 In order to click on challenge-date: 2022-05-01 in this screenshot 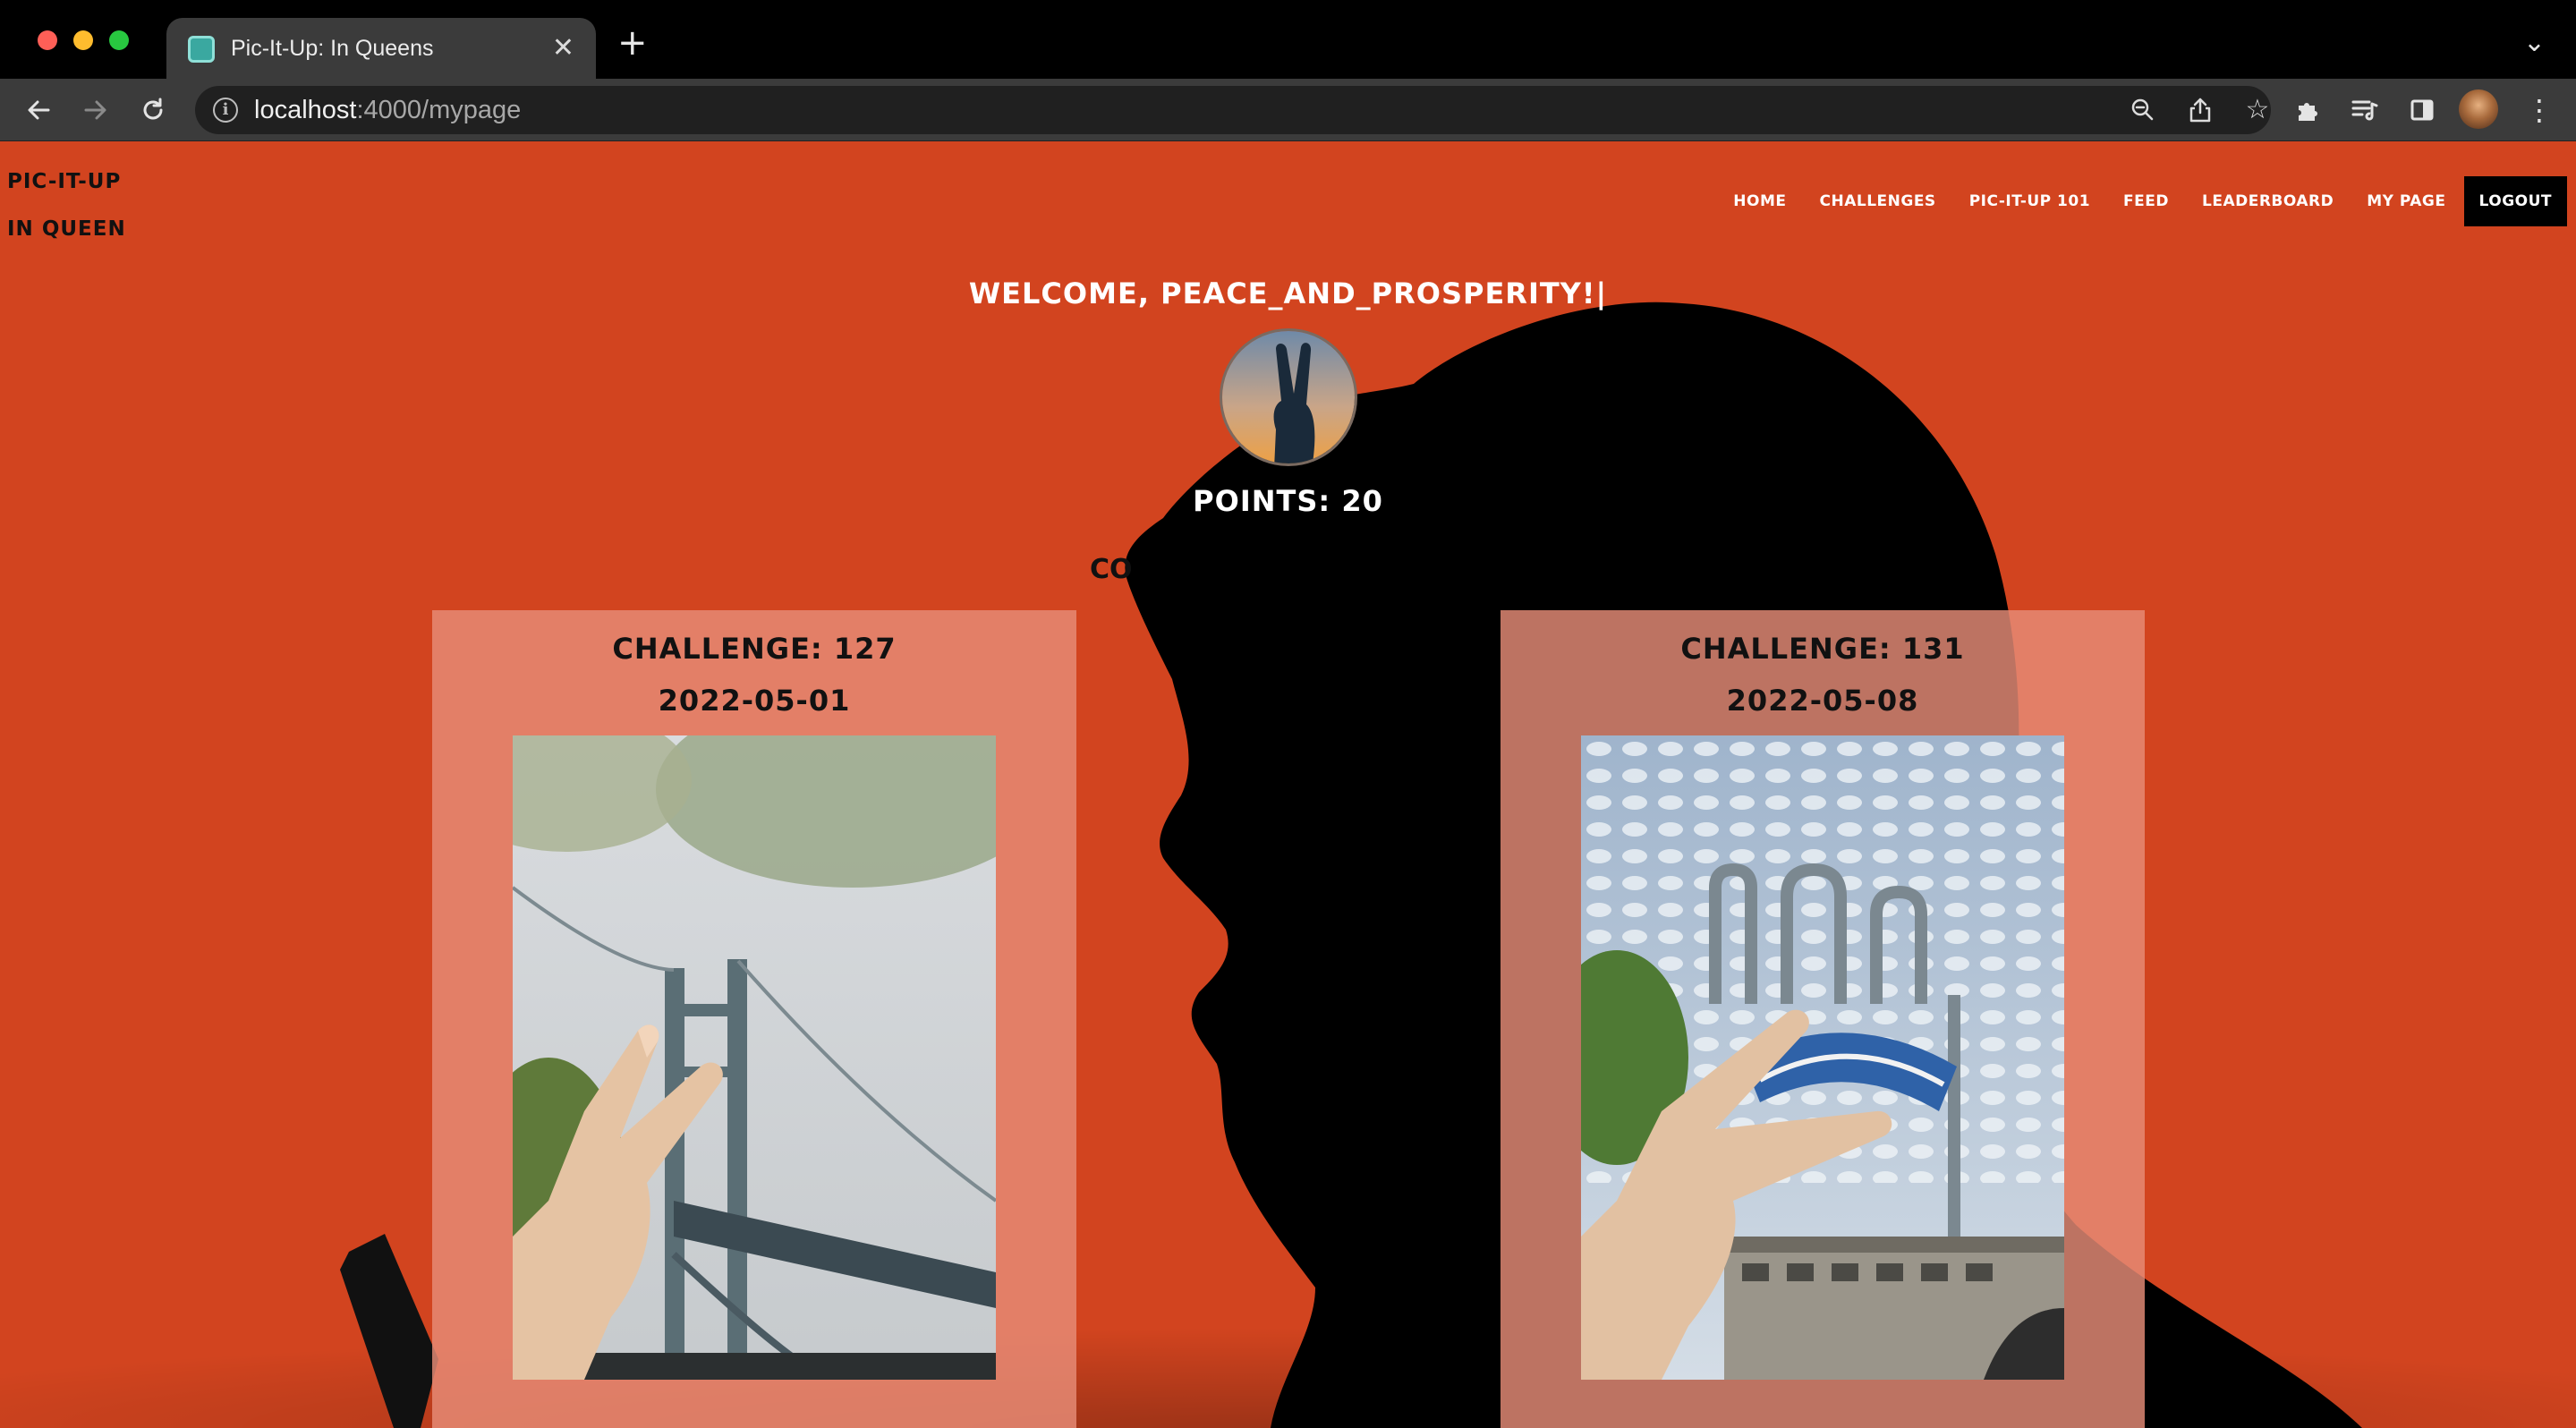, I will do `click(754, 701)`.